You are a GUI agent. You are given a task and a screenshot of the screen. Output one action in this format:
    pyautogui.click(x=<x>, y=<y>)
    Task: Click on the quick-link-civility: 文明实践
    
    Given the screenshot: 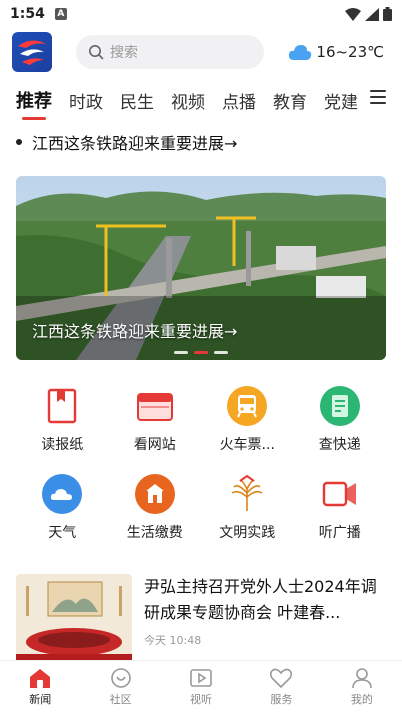 What is the action you would take?
    pyautogui.click(x=247, y=507)
    